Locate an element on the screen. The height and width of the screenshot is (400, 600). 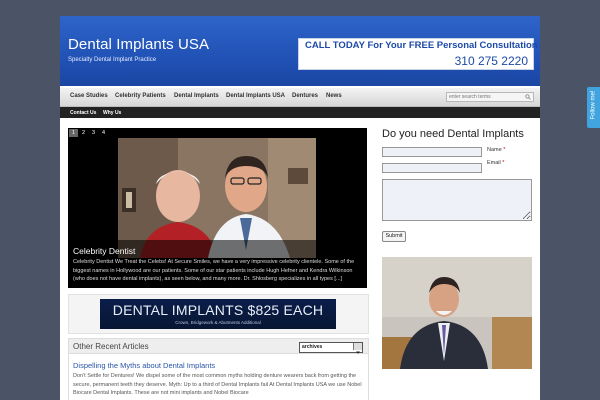
nav-item-why-us: Why Us is located at coordinates (112, 113).